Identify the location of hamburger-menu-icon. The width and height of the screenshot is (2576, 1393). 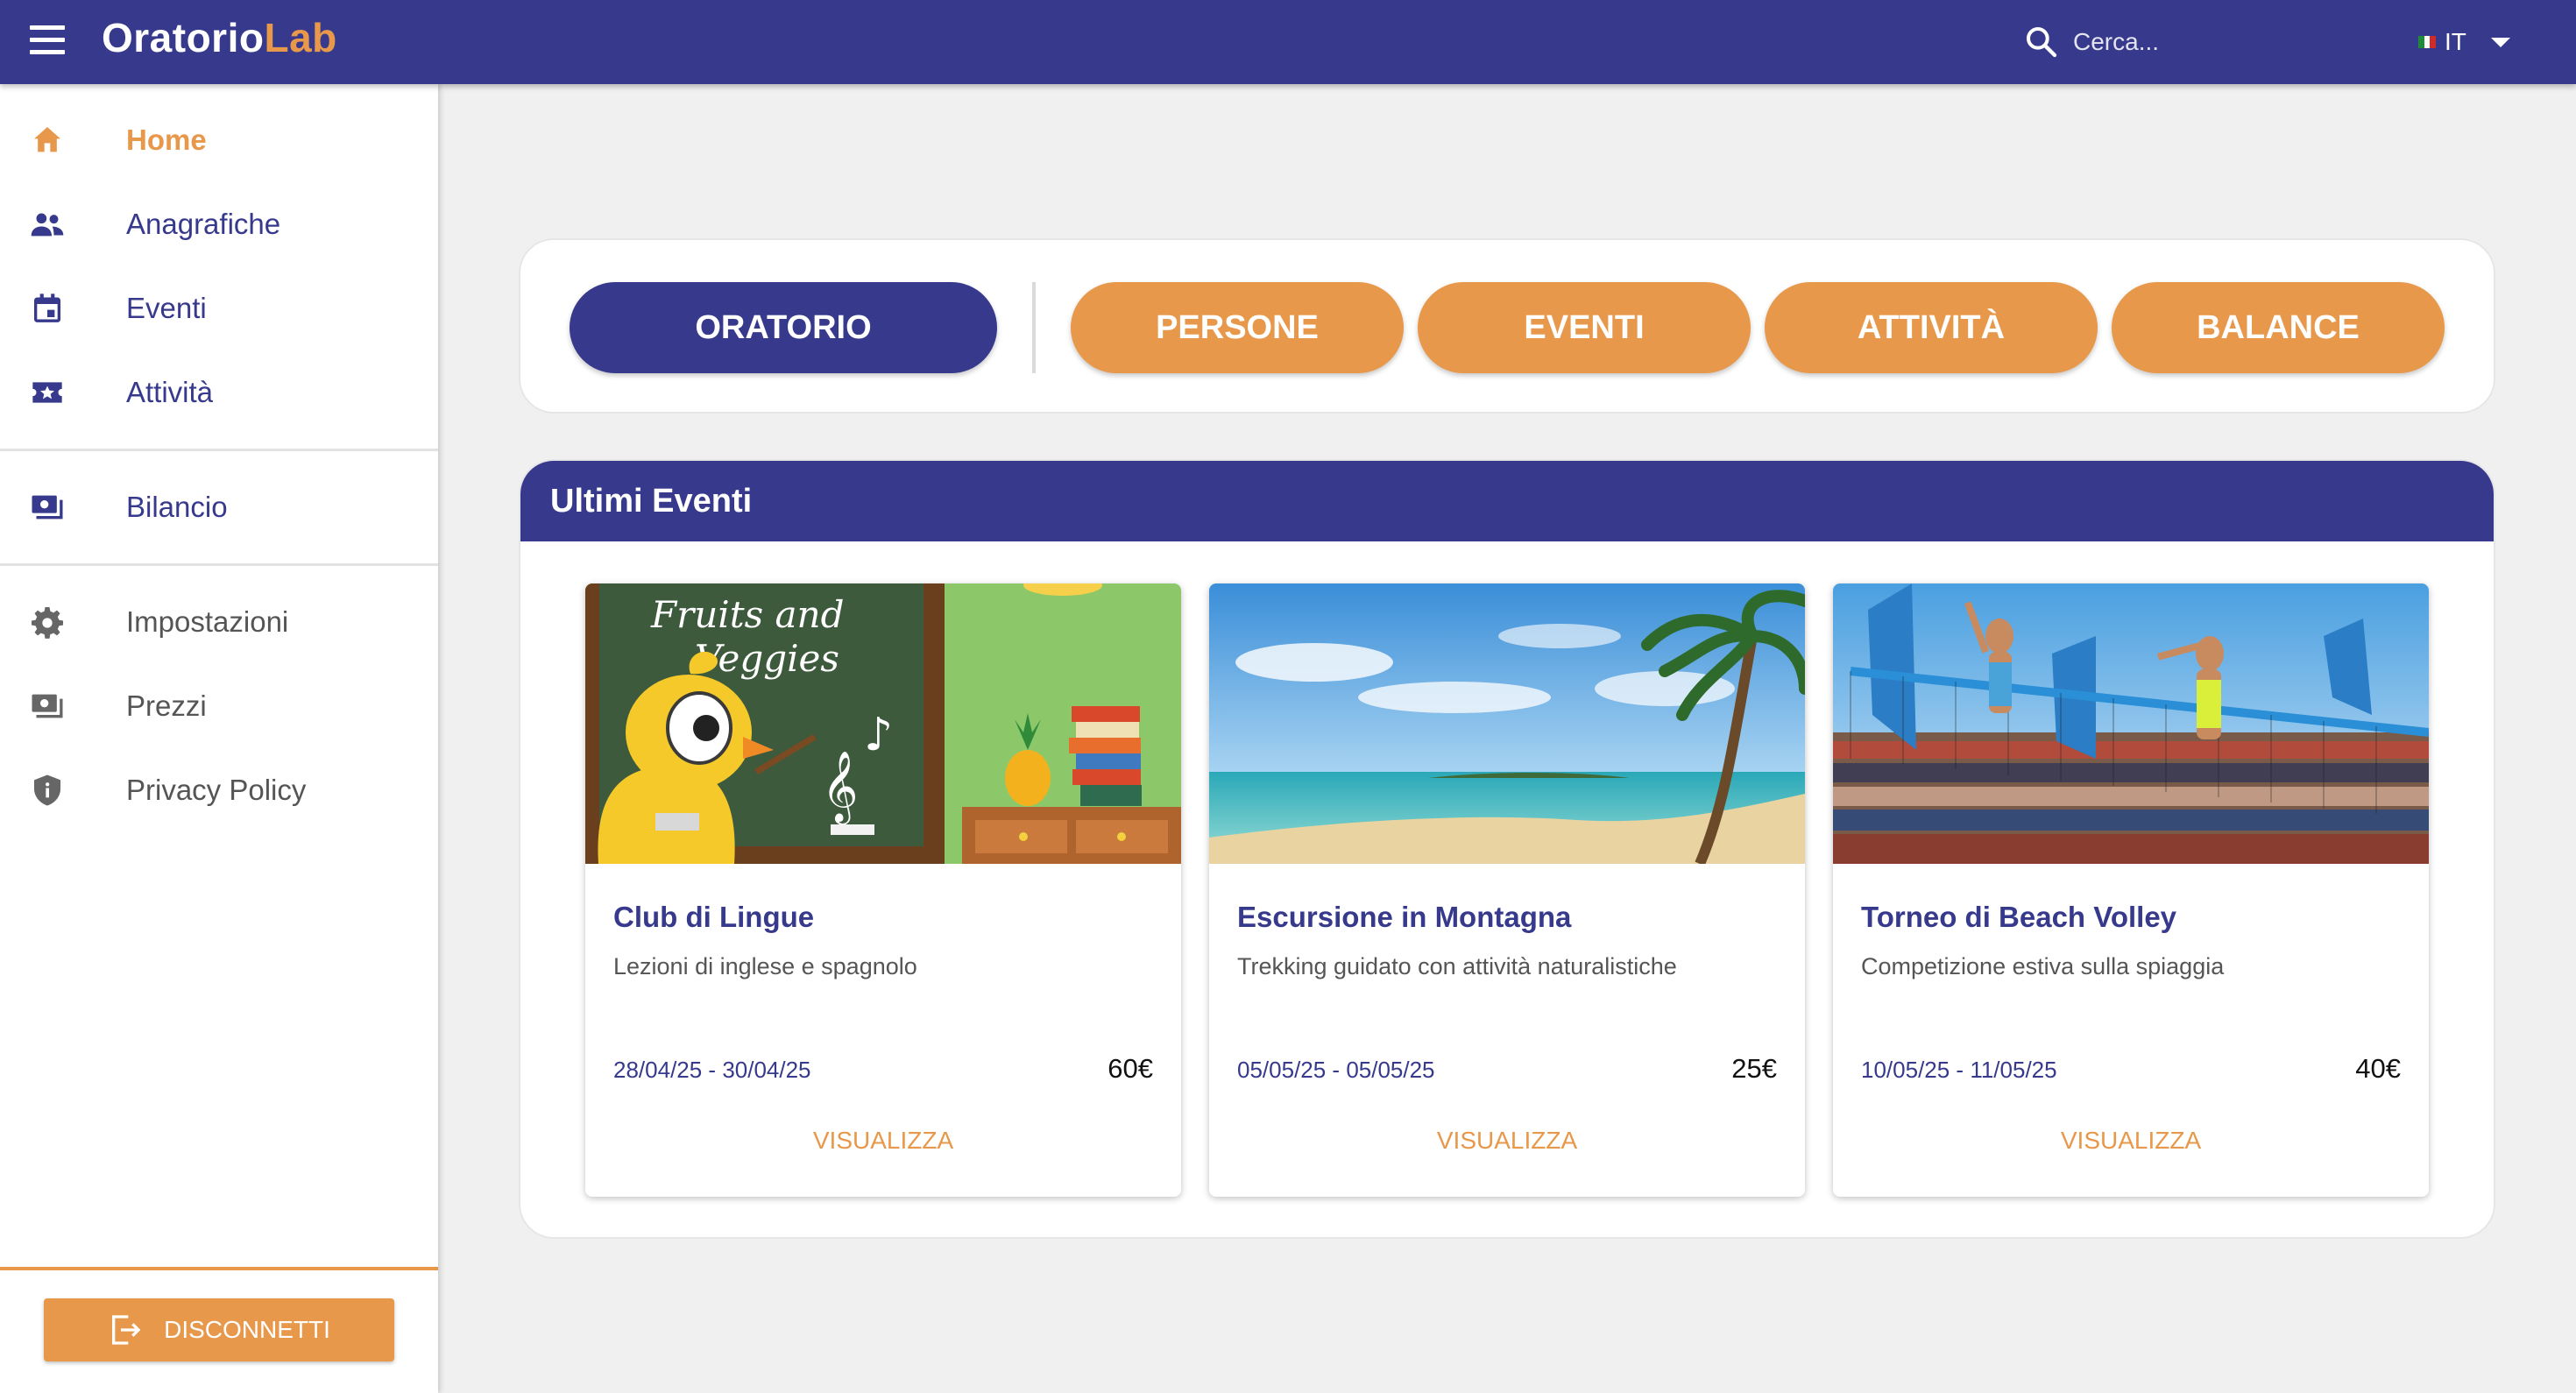
(50, 42).